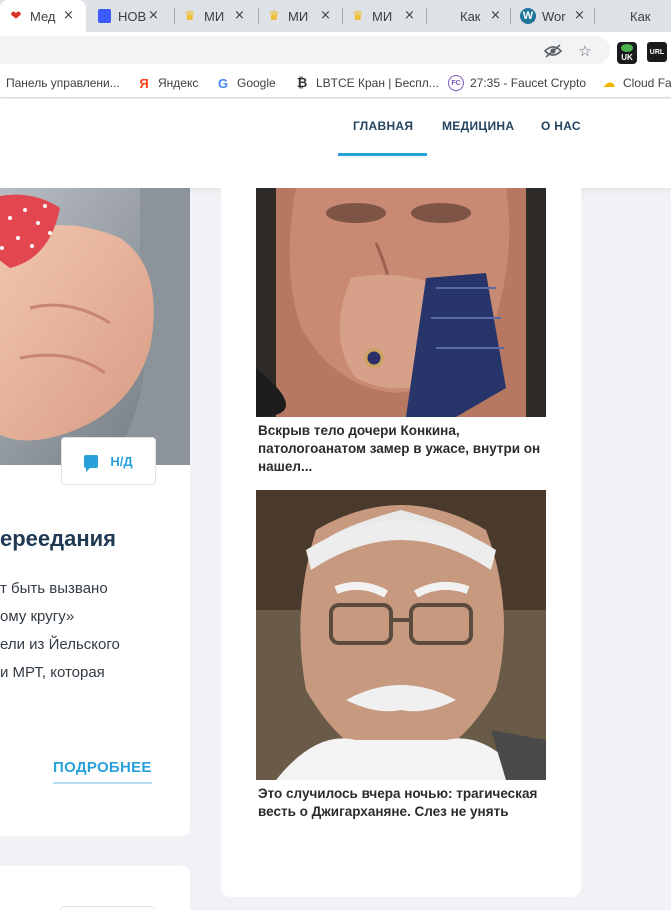  I want to click on article-photo, so click(95, 326).